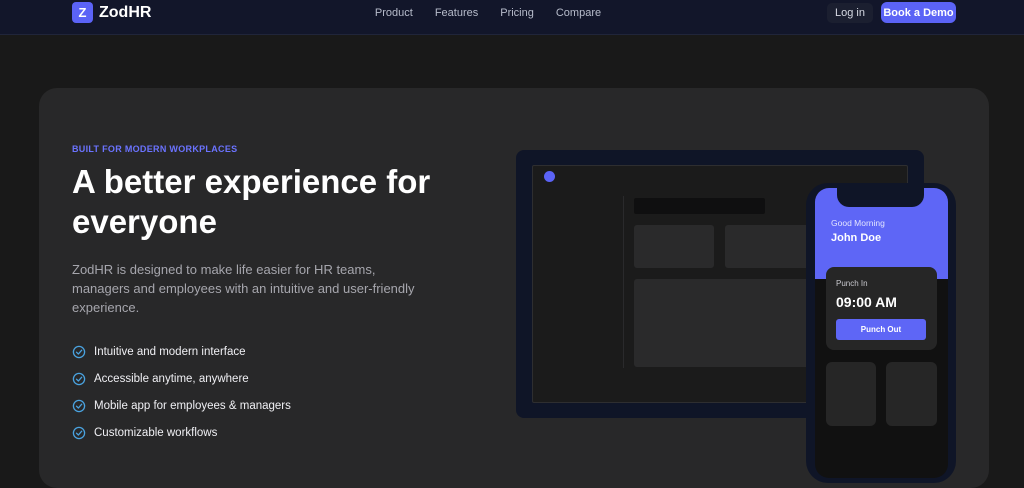  What do you see at coordinates (192, 405) in the screenshot?
I see `feature-label: Mobile app for employees & managers` at bounding box center [192, 405].